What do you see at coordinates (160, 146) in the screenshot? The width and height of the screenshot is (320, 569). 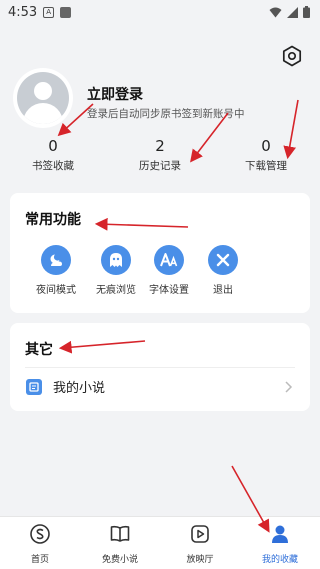 I see `stat-history-count: 2` at bounding box center [160, 146].